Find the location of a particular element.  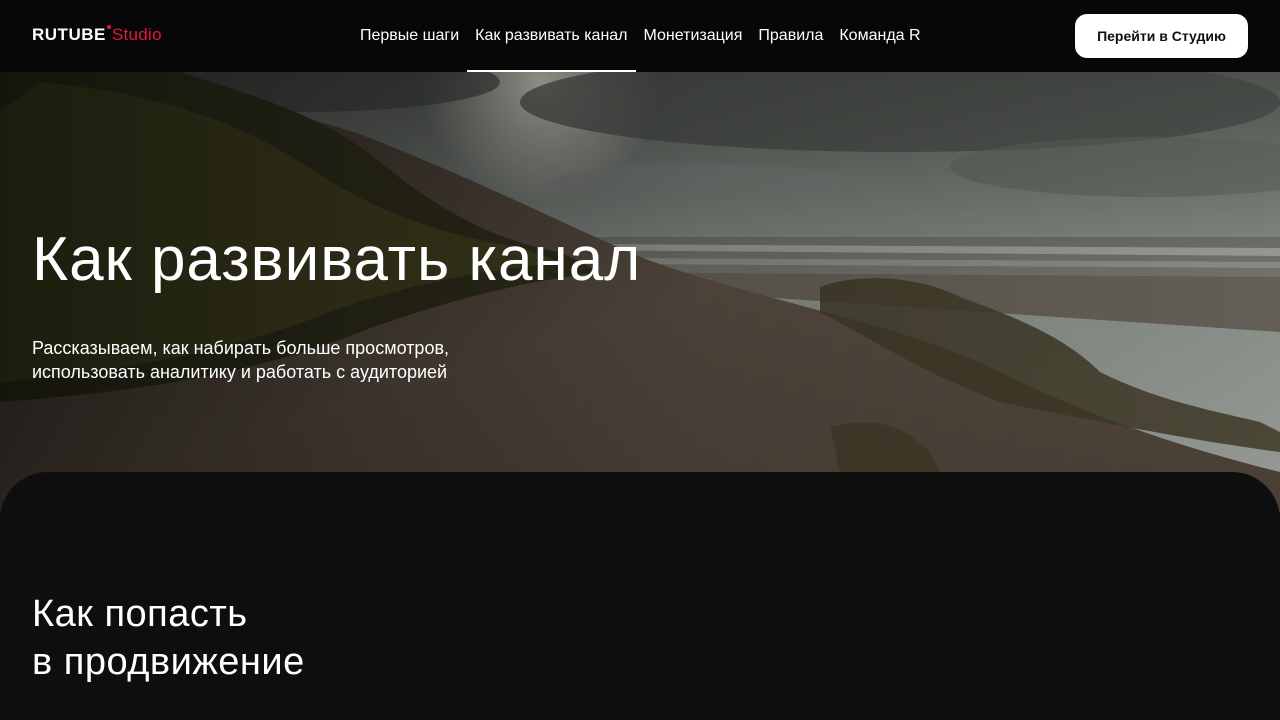

nav-item-monetization: Монетизация is located at coordinates (693, 36).